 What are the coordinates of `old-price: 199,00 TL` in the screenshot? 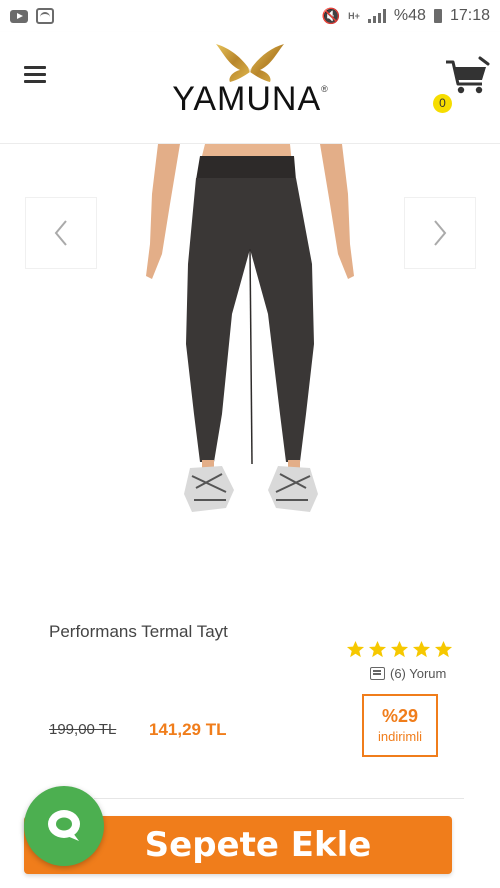 It's located at (83, 729).